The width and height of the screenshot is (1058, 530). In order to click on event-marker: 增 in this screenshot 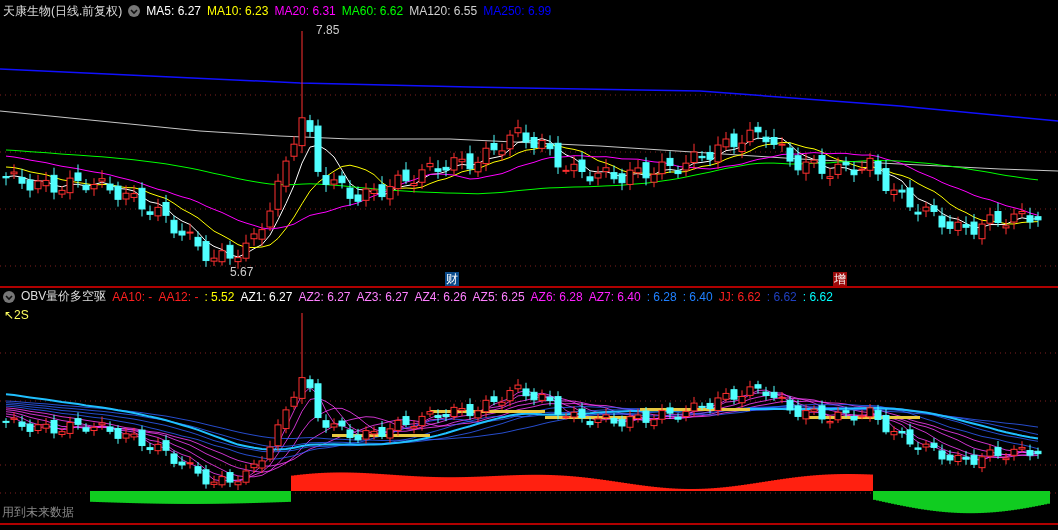, I will do `click(840, 279)`.